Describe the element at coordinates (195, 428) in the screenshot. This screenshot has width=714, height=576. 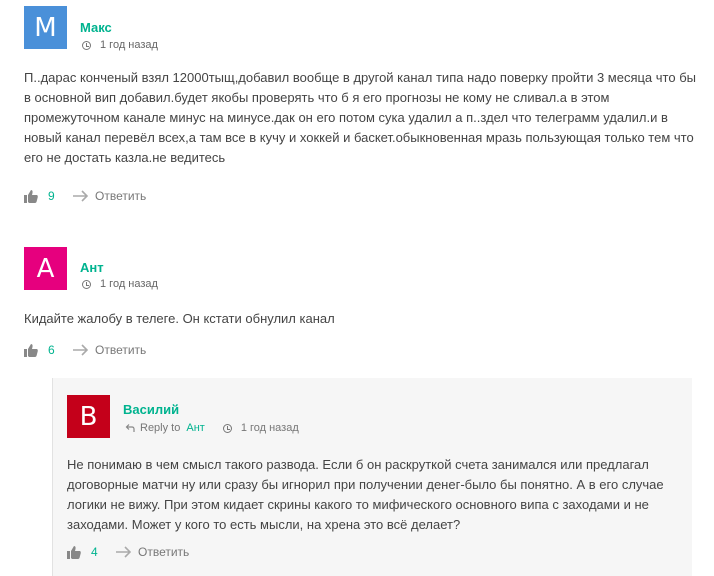
I see `reply-to-link: Ант` at that location.